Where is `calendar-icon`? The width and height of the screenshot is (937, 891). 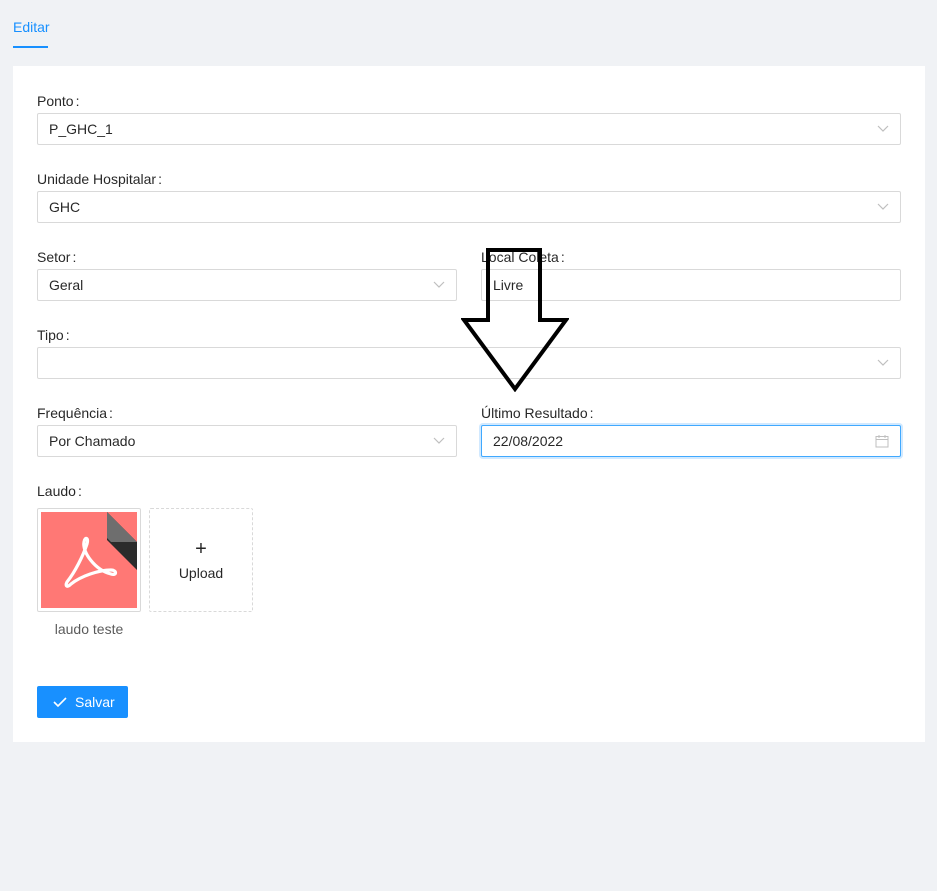
calendar-icon is located at coordinates (882, 441).